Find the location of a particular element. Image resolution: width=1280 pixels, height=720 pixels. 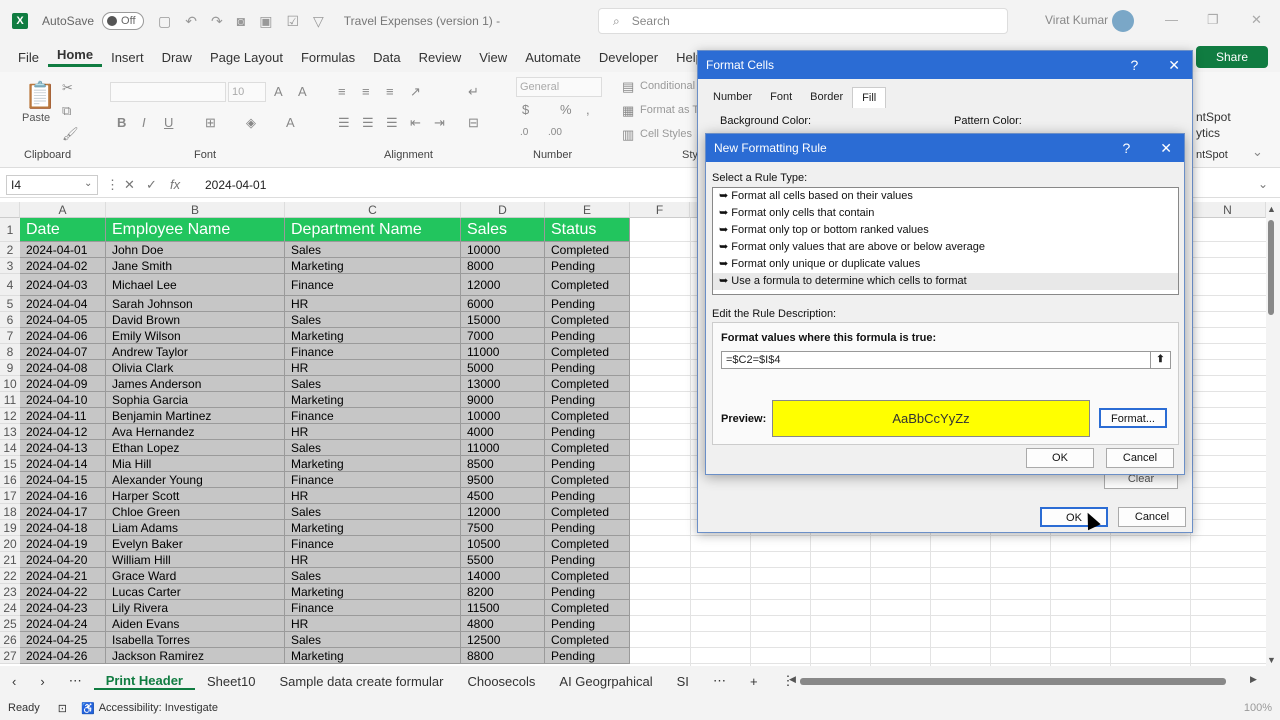

table-cell: Isabella Torres is located at coordinates (195, 640).